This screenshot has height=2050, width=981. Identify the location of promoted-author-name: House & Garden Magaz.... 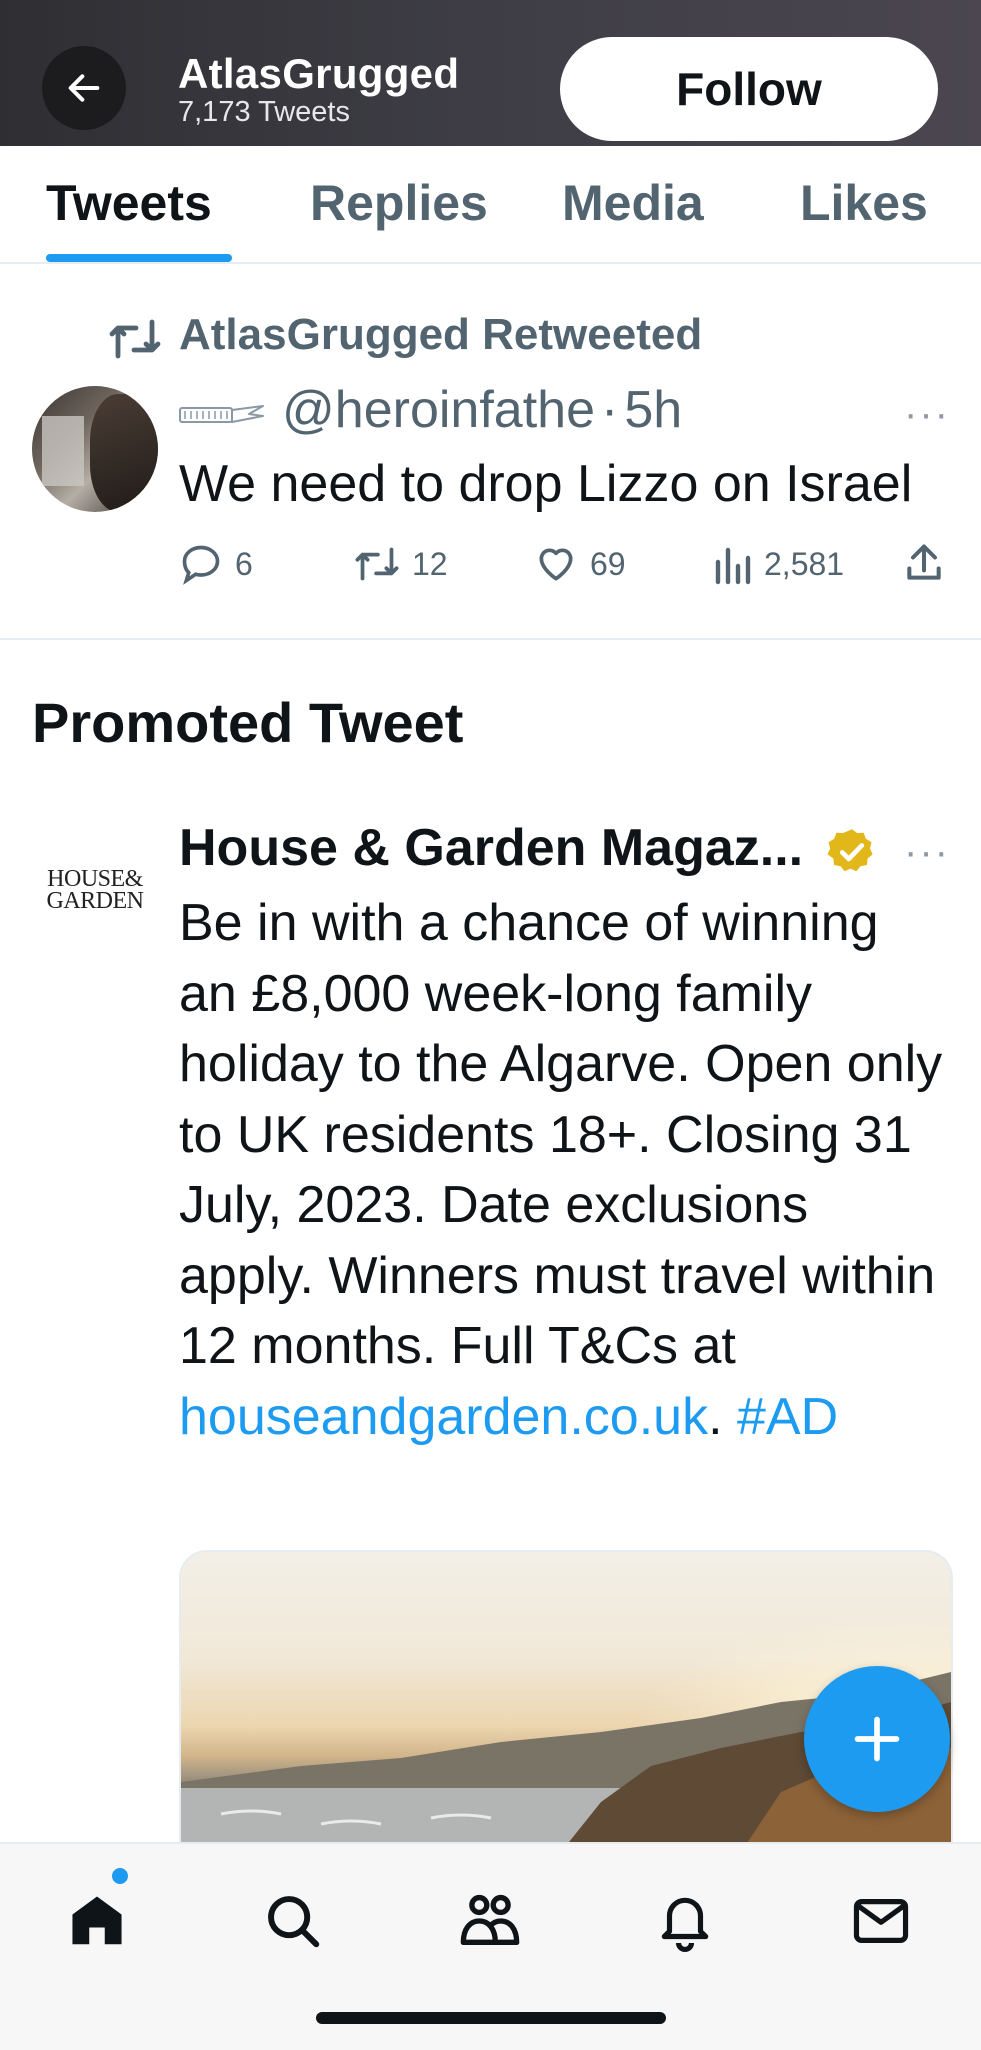
(491, 848).